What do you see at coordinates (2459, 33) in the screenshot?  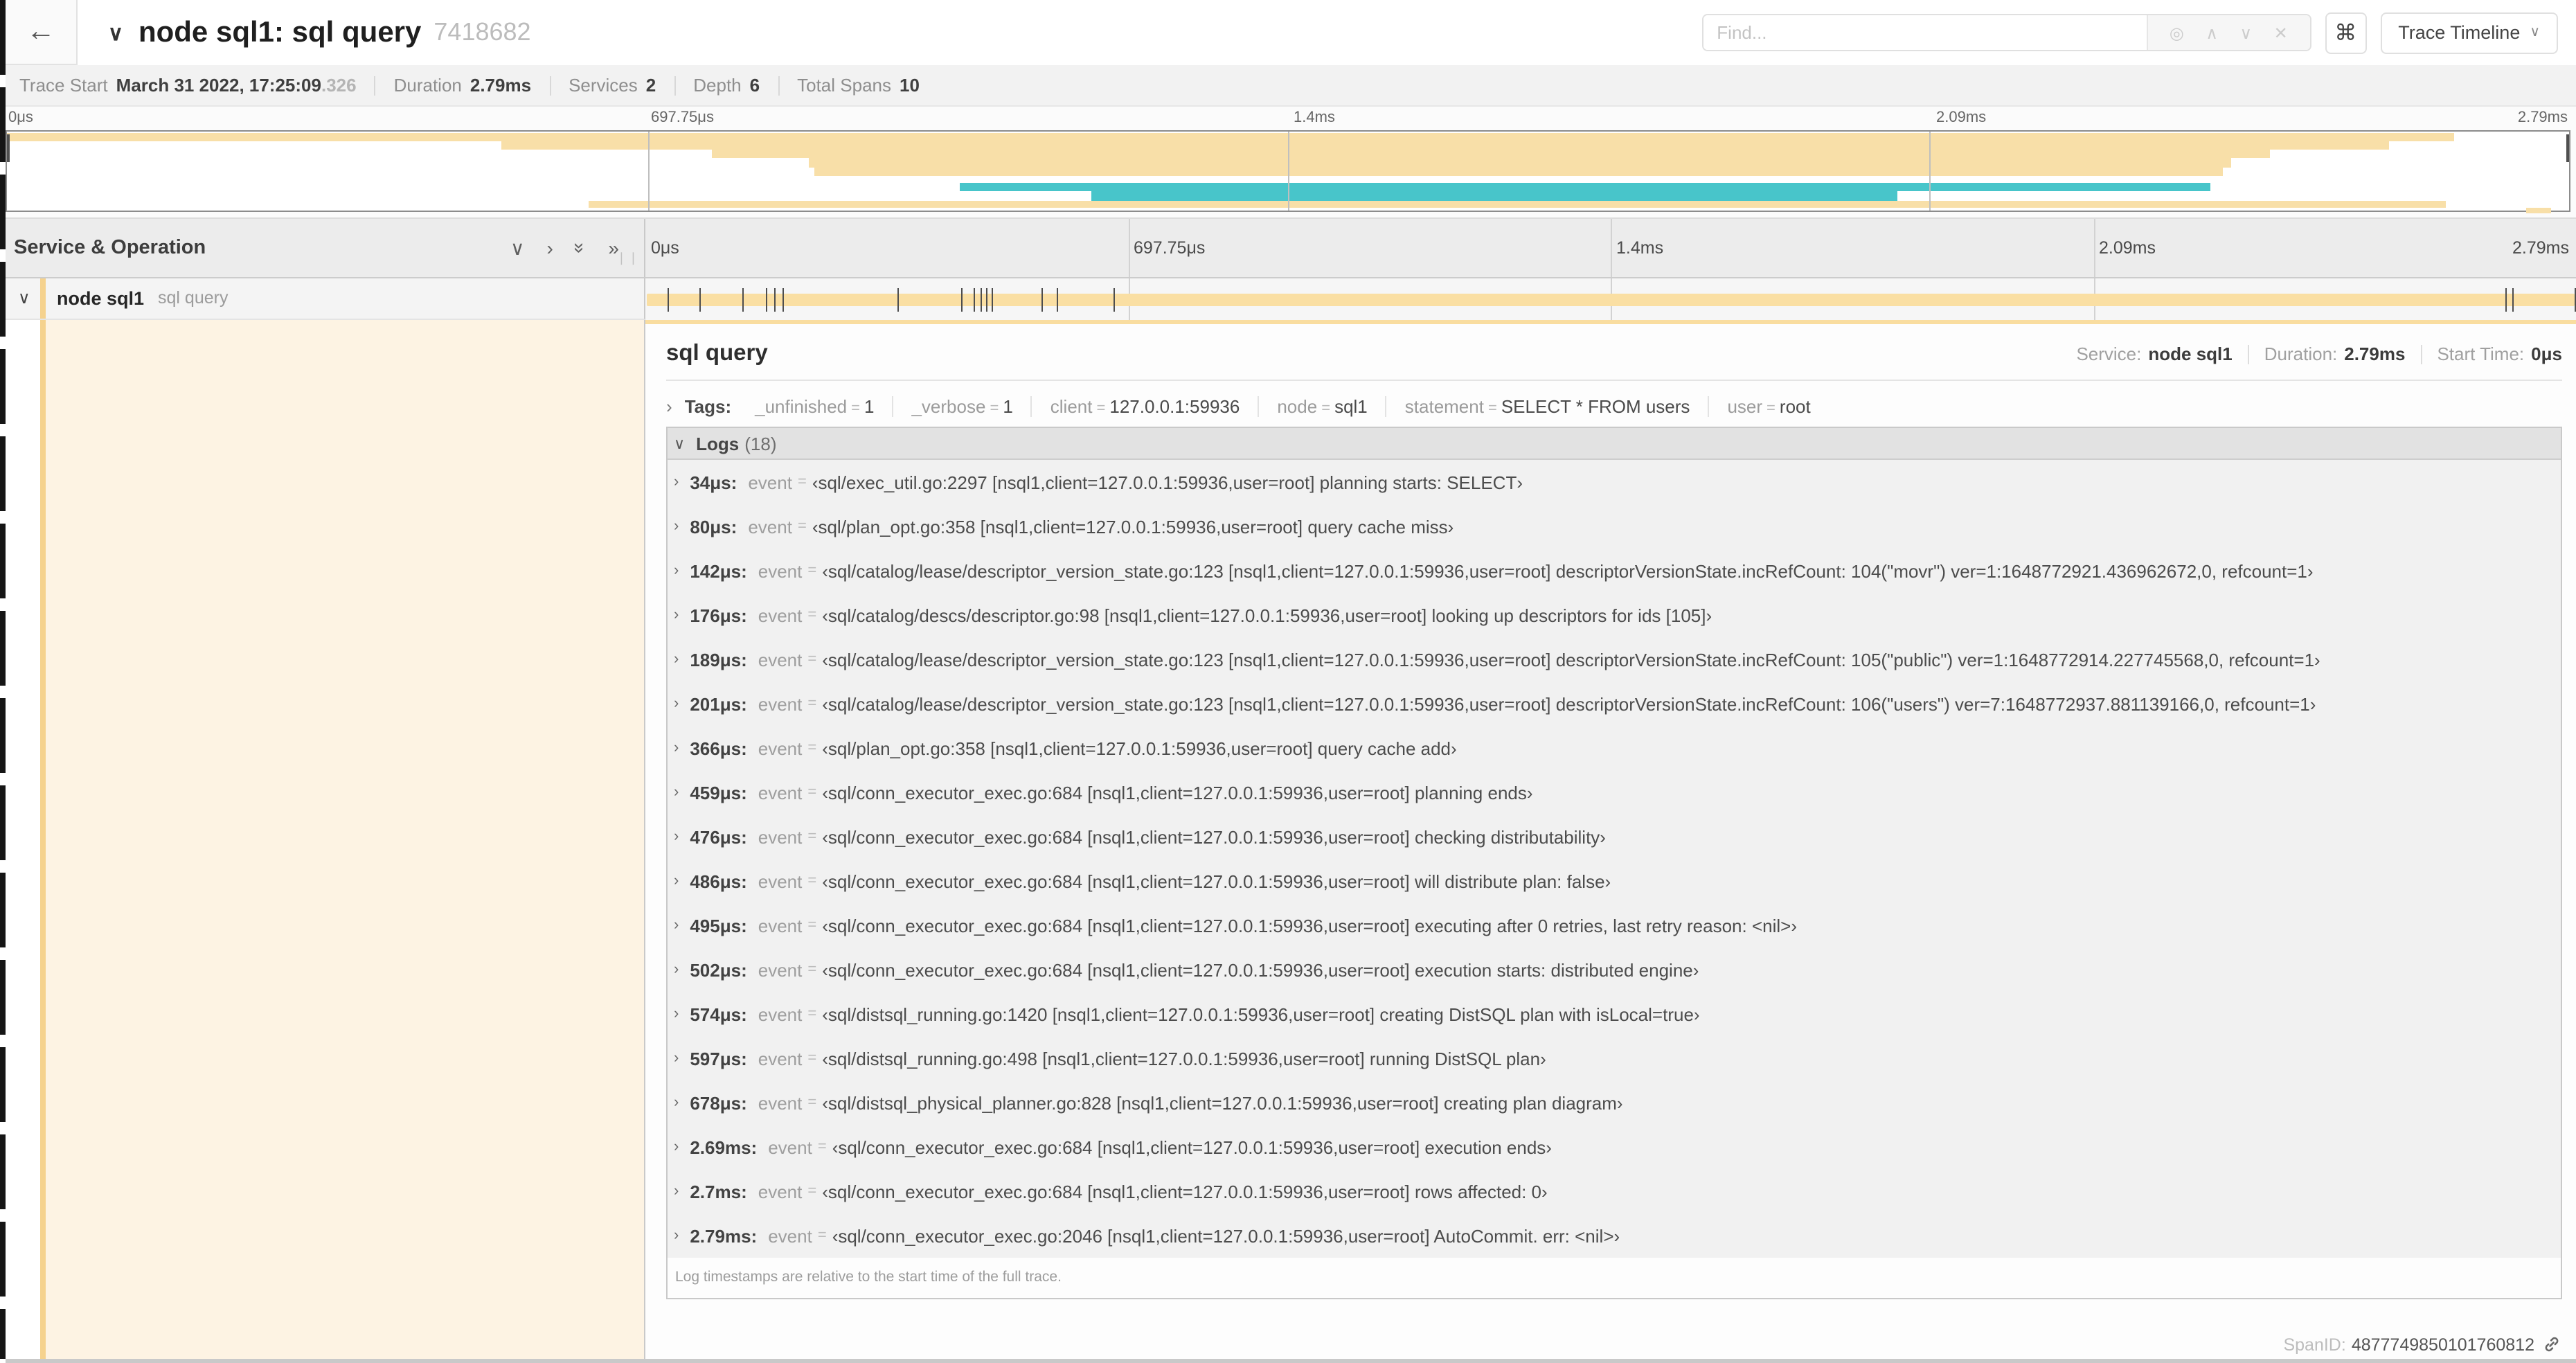 I see `trace-view-label: Trace Timeline` at bounding box center [2459, 33].